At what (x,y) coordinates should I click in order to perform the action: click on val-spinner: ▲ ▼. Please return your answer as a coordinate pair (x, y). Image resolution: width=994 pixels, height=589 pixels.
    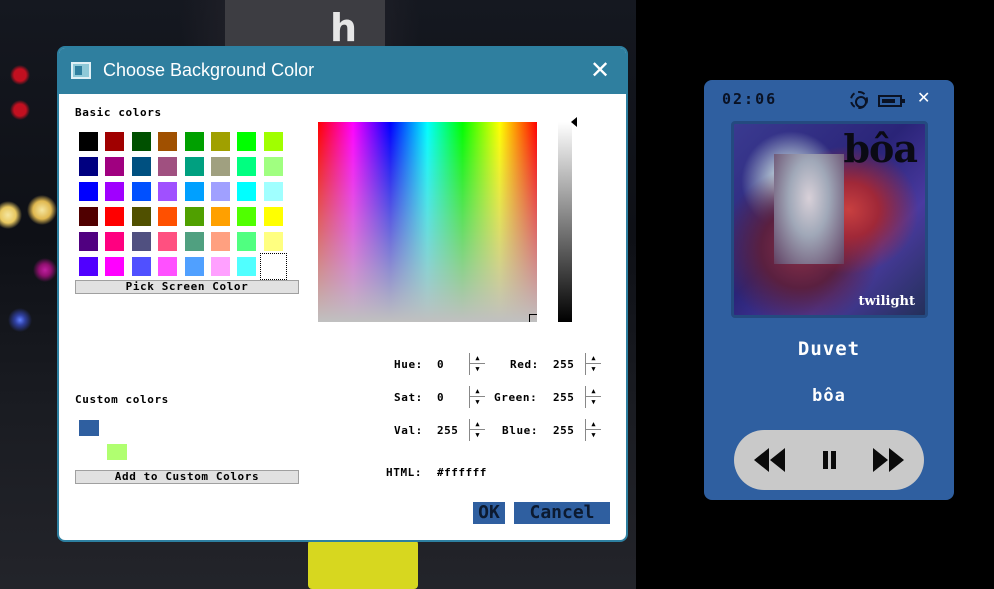
    Looking at the image, I should click on (477, 430).